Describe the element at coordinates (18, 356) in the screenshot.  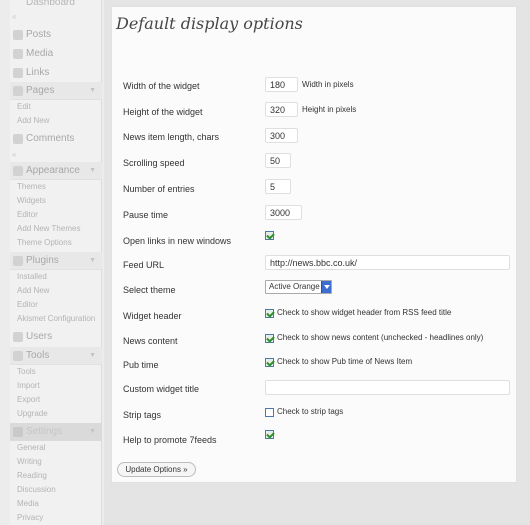
I see `tools-icon` at that location.